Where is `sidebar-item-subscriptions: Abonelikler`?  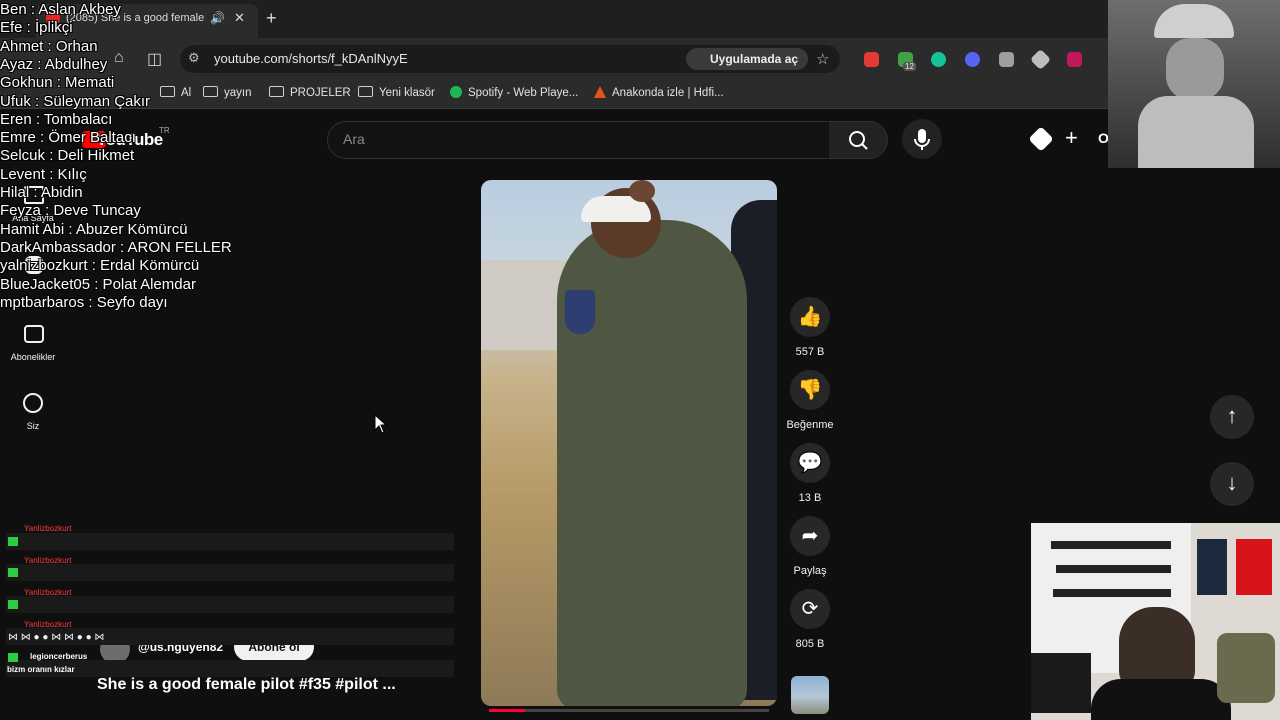 sidebar-item-subscriptions: Abonelikler is located at coordinates (33, 357).